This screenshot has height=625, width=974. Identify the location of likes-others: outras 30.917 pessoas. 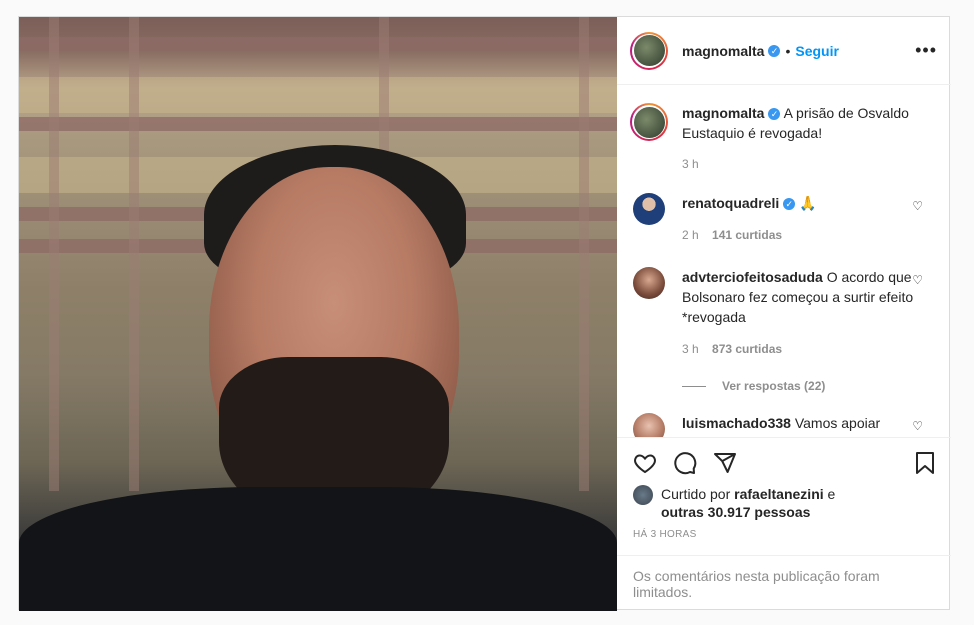
(735, 512).